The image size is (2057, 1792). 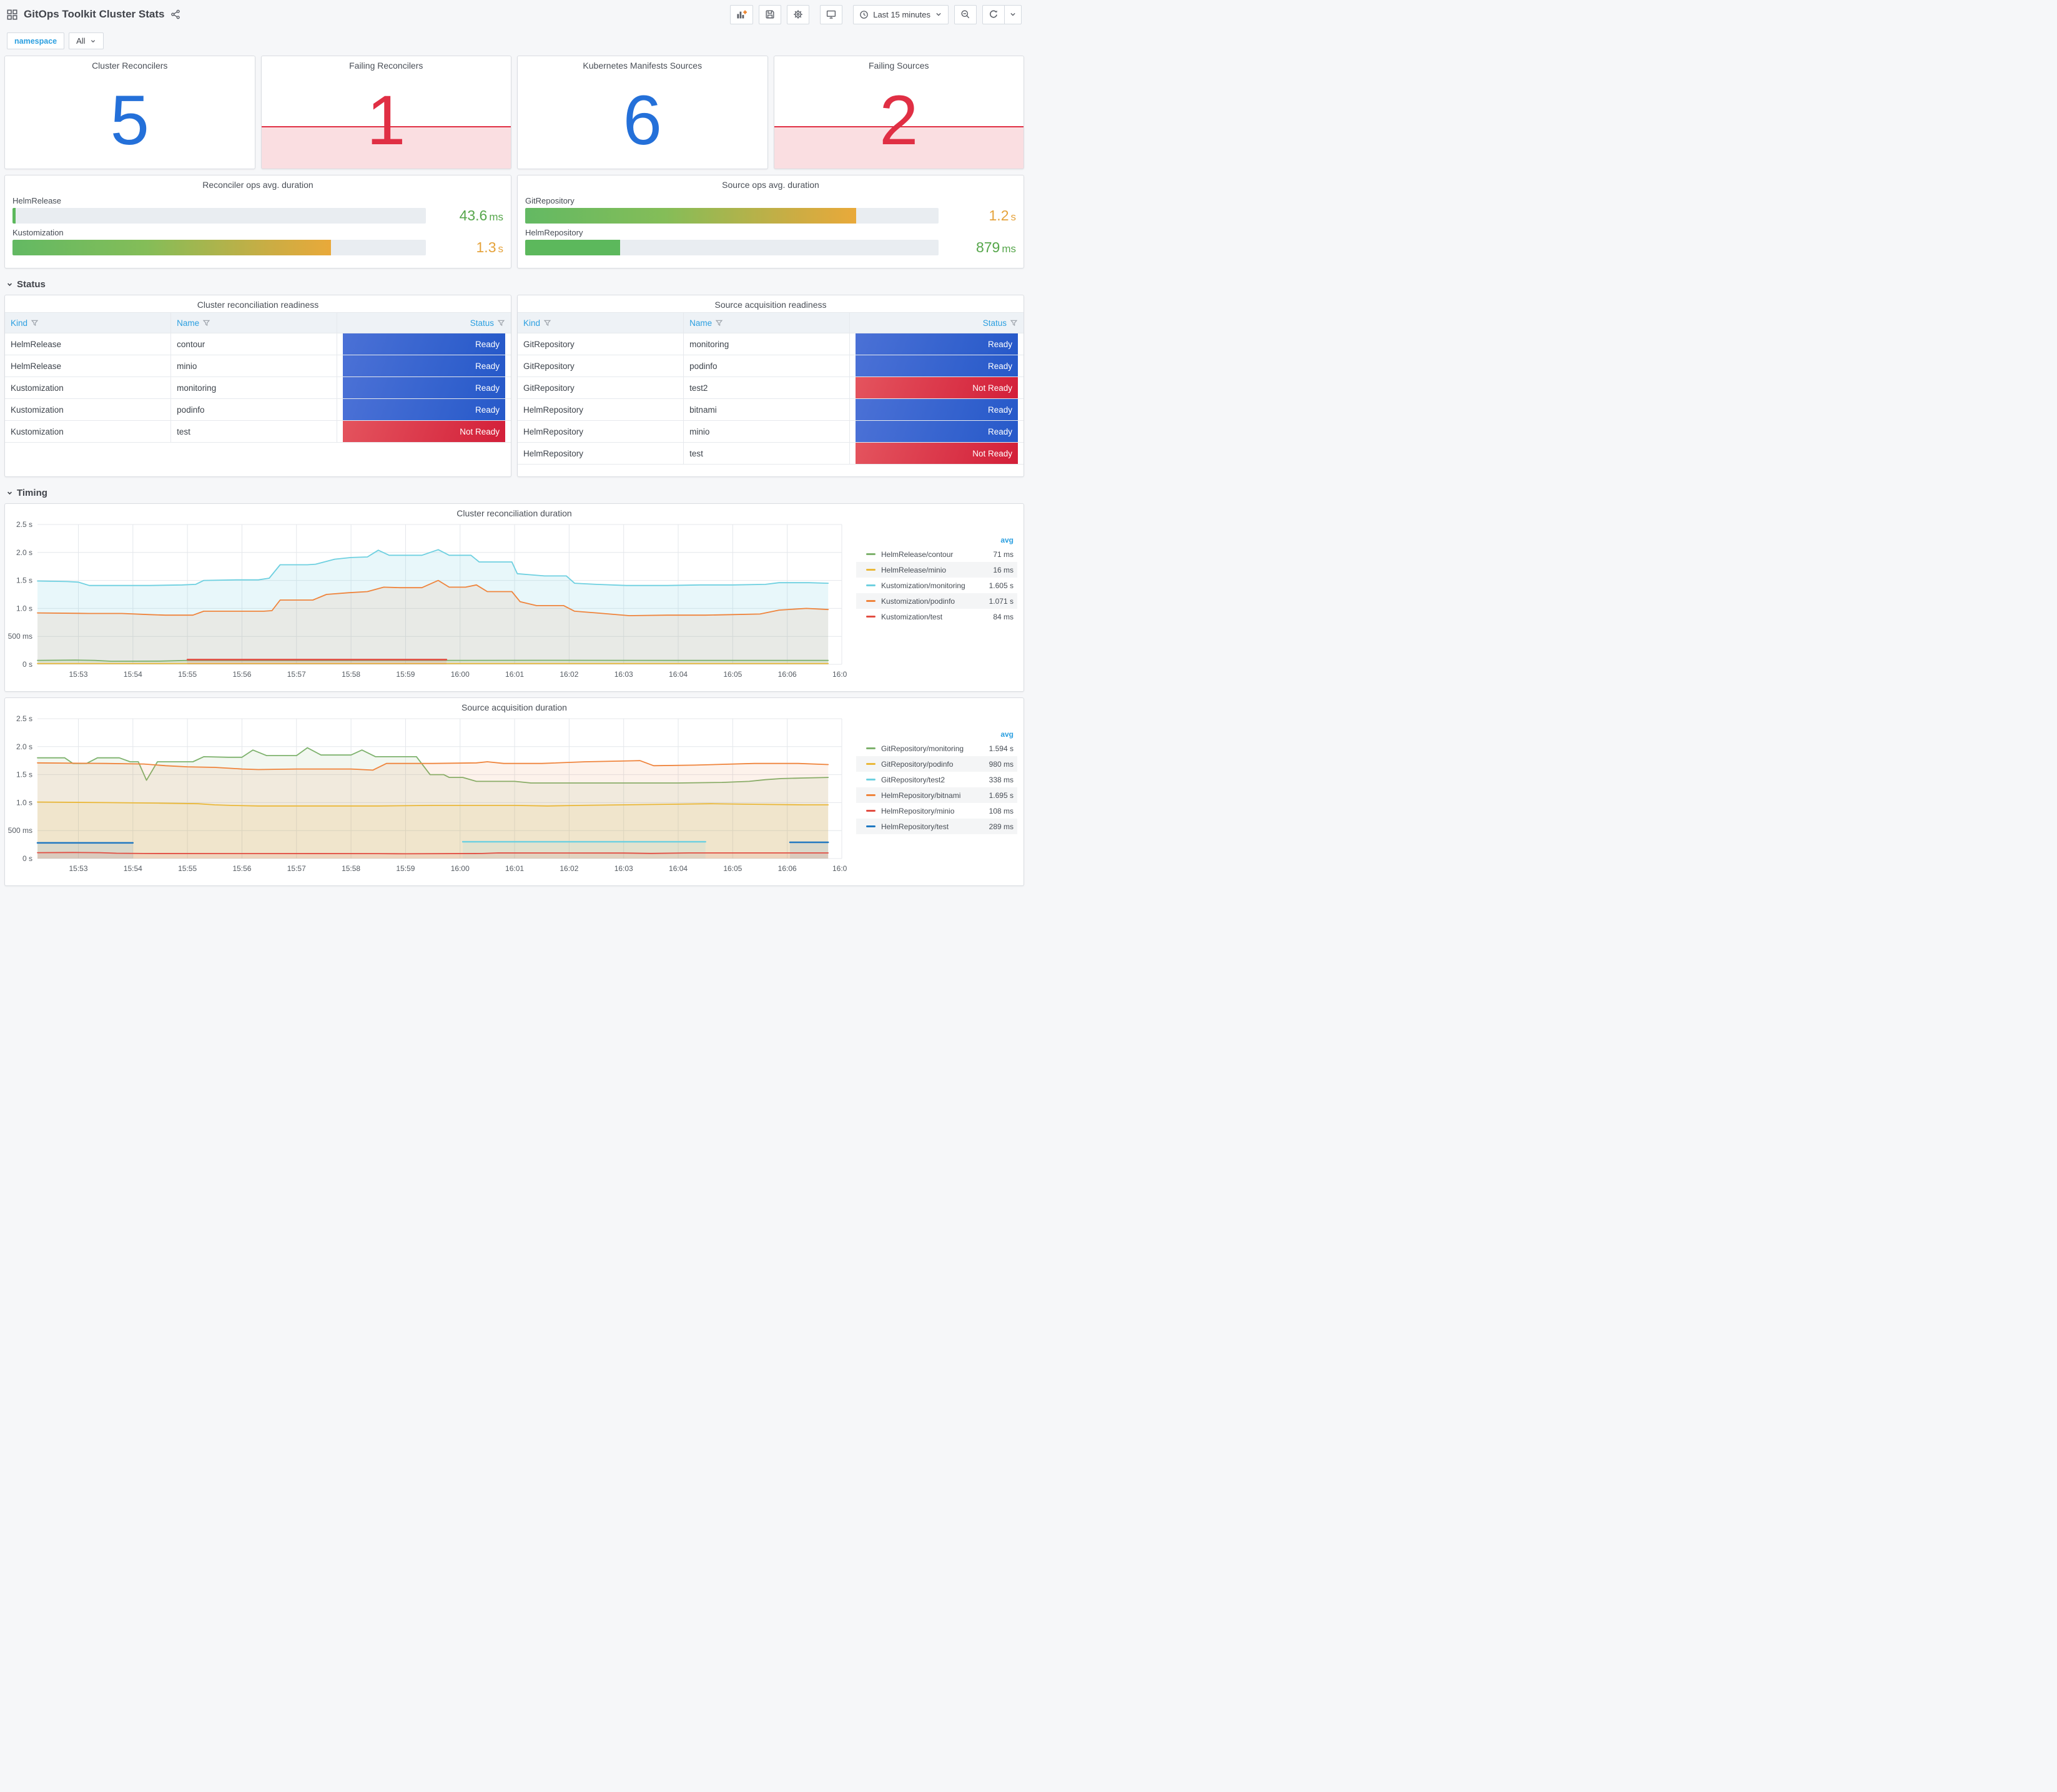 I want to click on x-axis-tick: 16:07, so click(x=840, y=674).